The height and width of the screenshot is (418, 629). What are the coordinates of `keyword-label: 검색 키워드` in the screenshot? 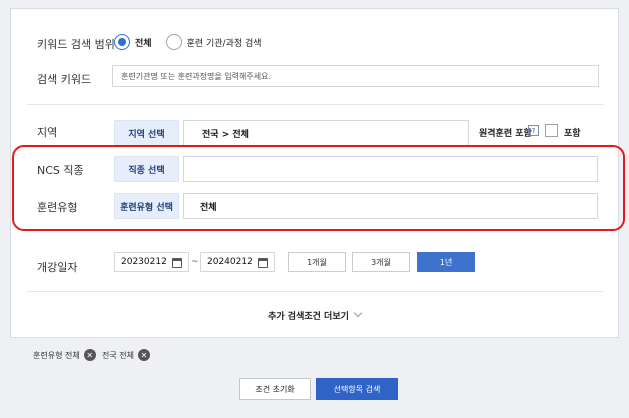 It's located at (64, 79).